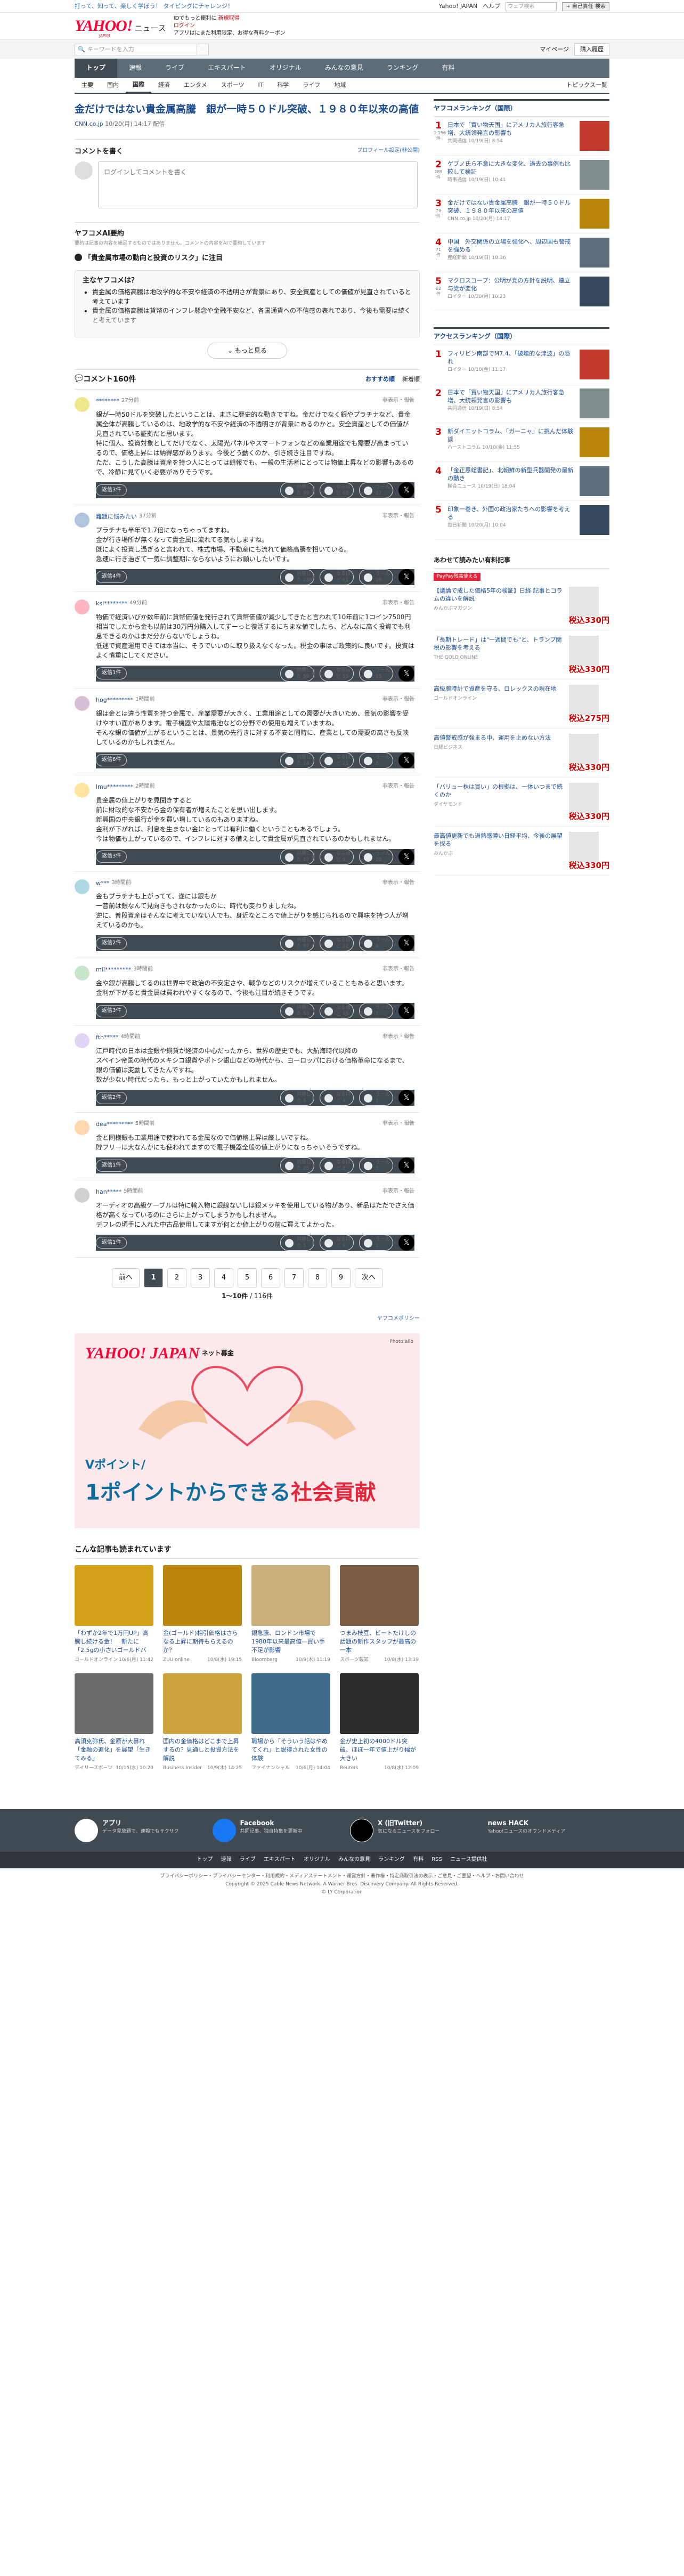 Image resolution: width=684 pixels, height=2576 pixels. Describe the element at coordinates (379, 1750) in the screenshot. I see `recommended-headline: 金が史上初の4000ドル突破、ほぼ一年で値上がり幅が大きい` at that location.